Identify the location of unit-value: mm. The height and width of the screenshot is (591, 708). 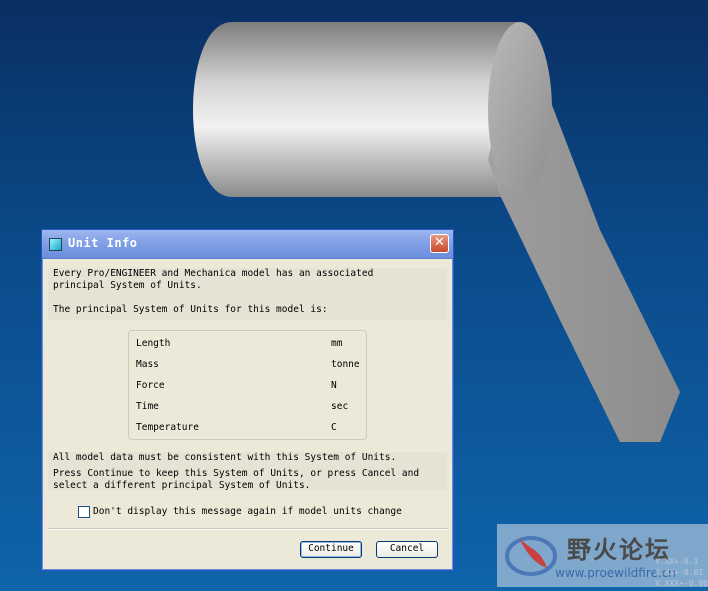
(337, 343).